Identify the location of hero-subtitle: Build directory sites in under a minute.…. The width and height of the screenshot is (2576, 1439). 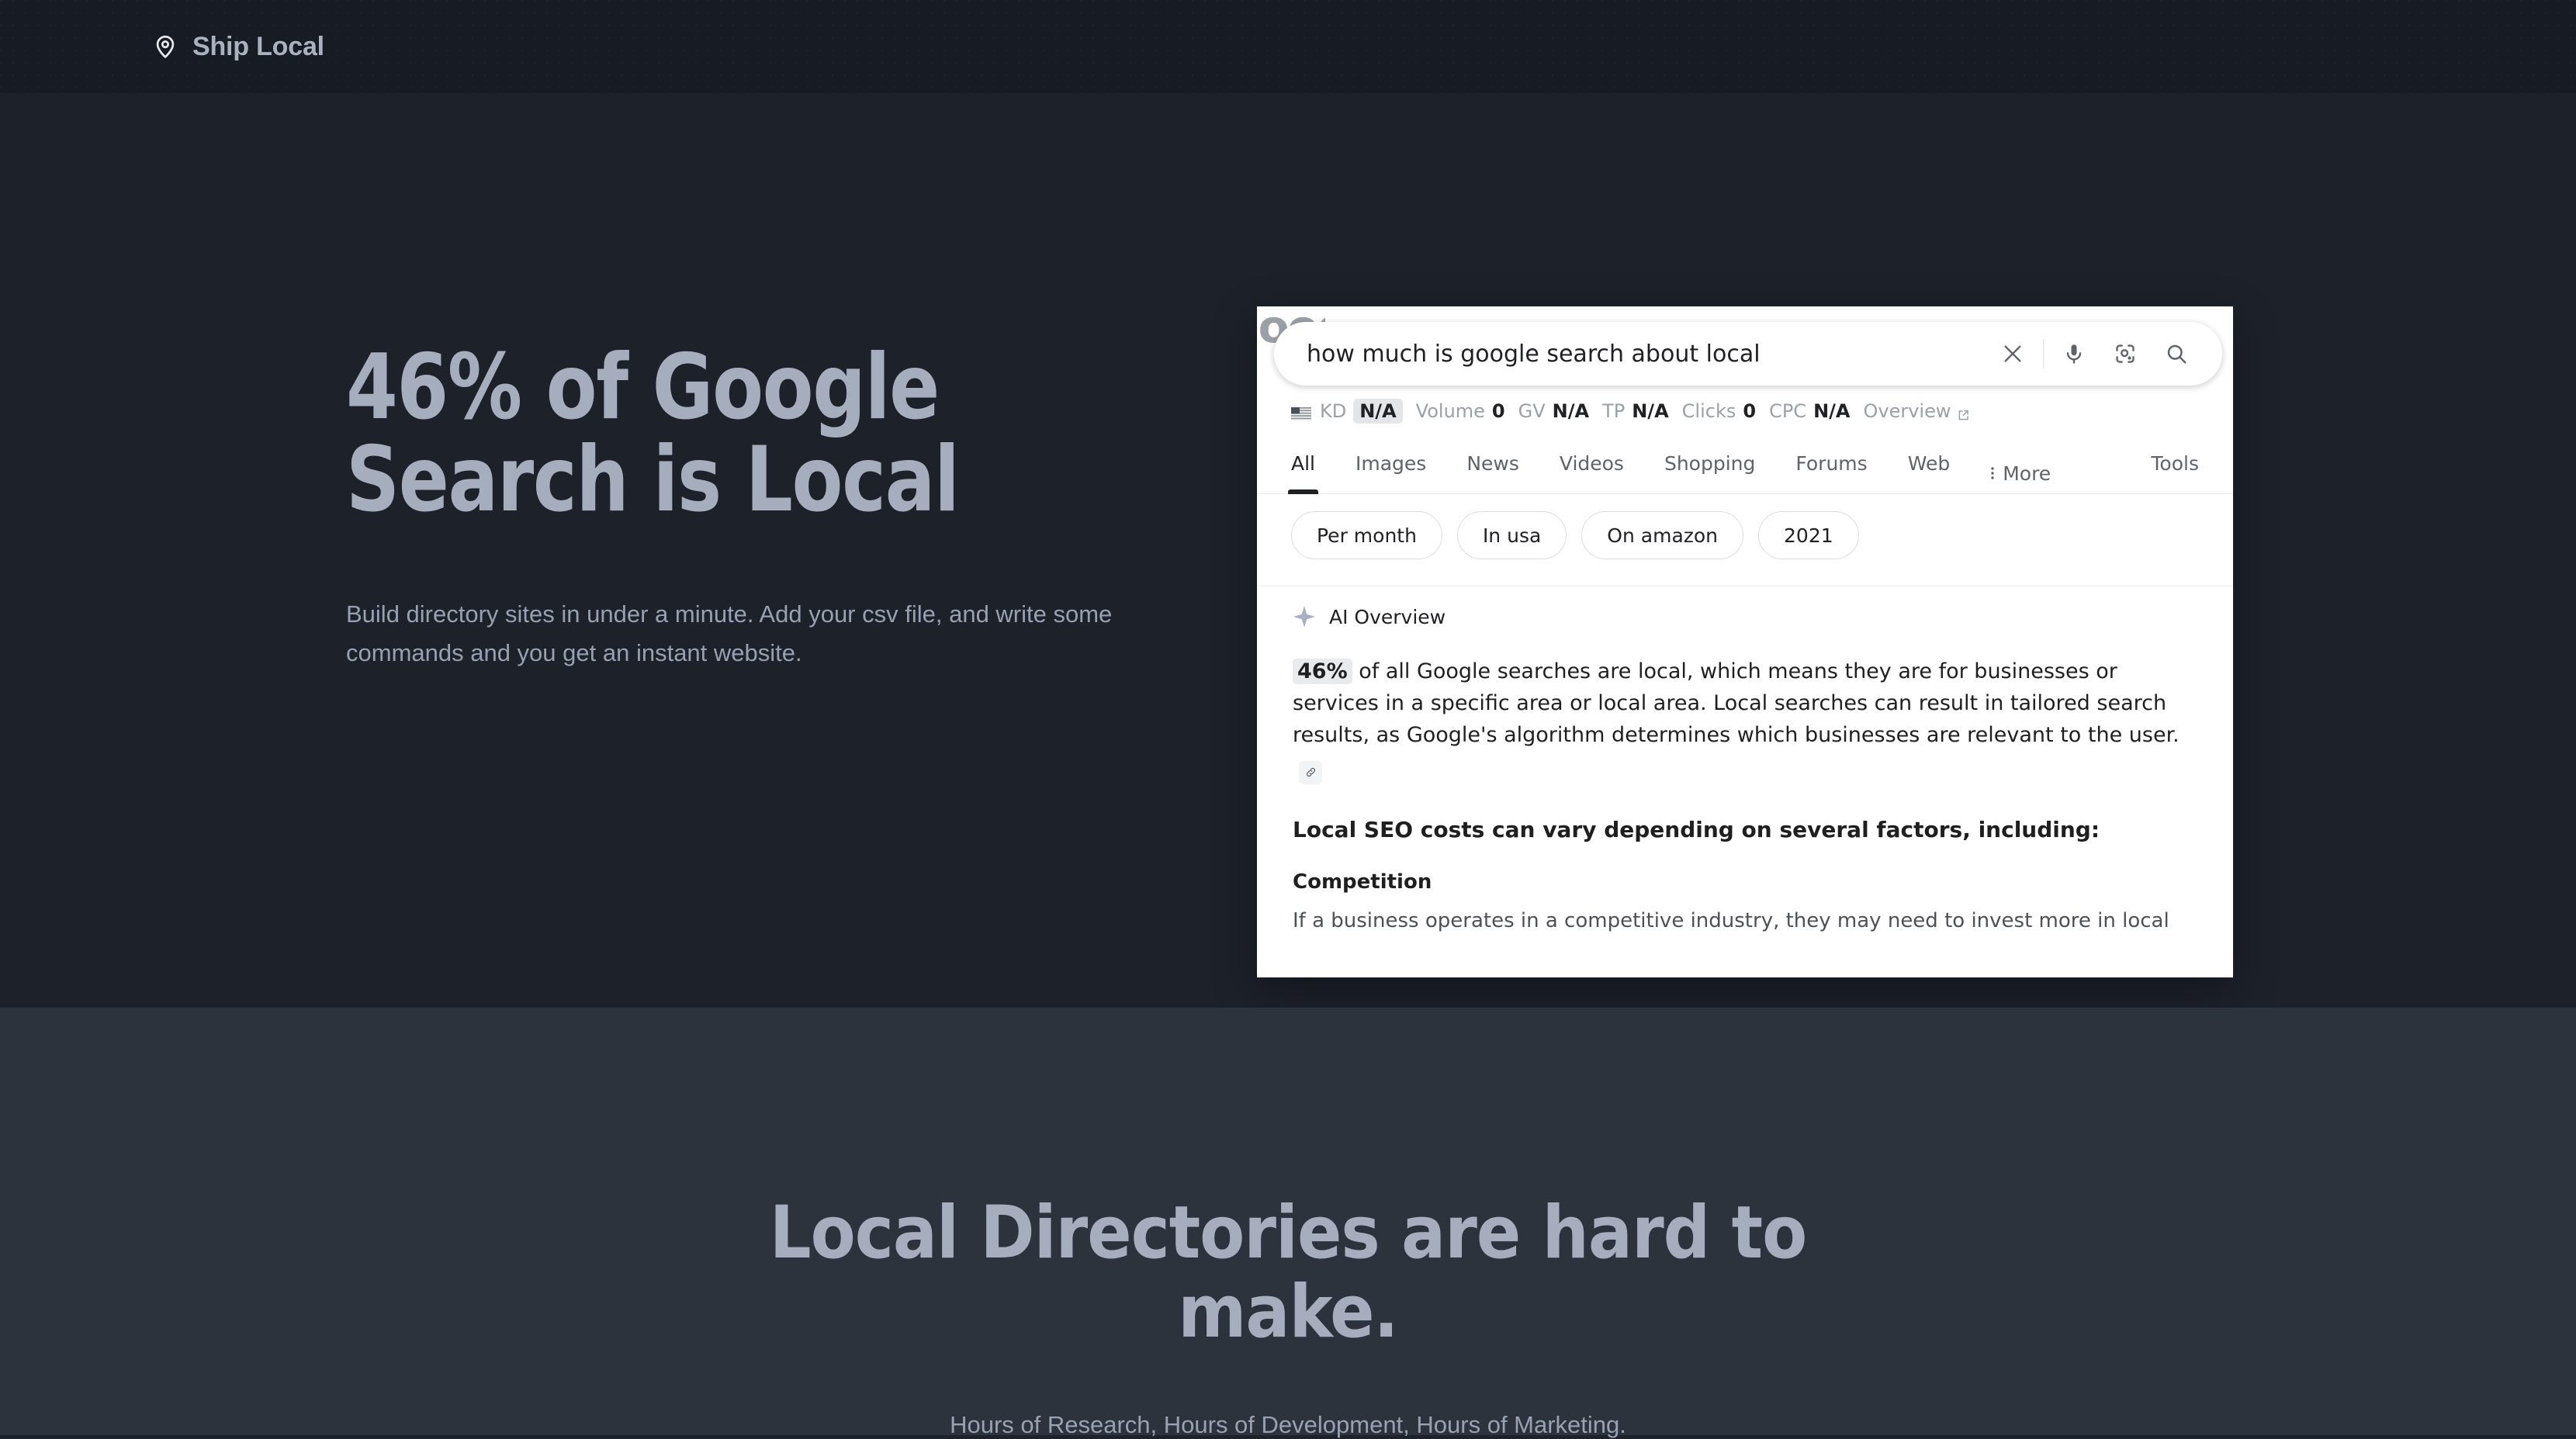
(729, 633).